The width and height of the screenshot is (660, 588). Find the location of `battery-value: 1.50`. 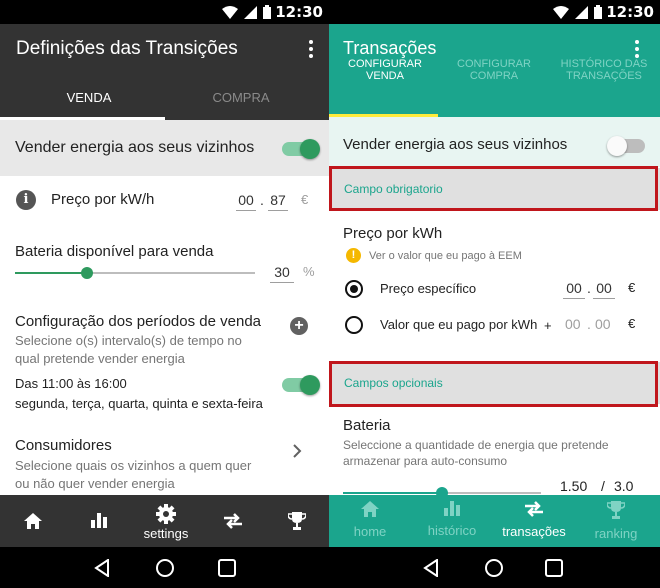

battery-value: 1.50 is located at coordinates (573, 486).